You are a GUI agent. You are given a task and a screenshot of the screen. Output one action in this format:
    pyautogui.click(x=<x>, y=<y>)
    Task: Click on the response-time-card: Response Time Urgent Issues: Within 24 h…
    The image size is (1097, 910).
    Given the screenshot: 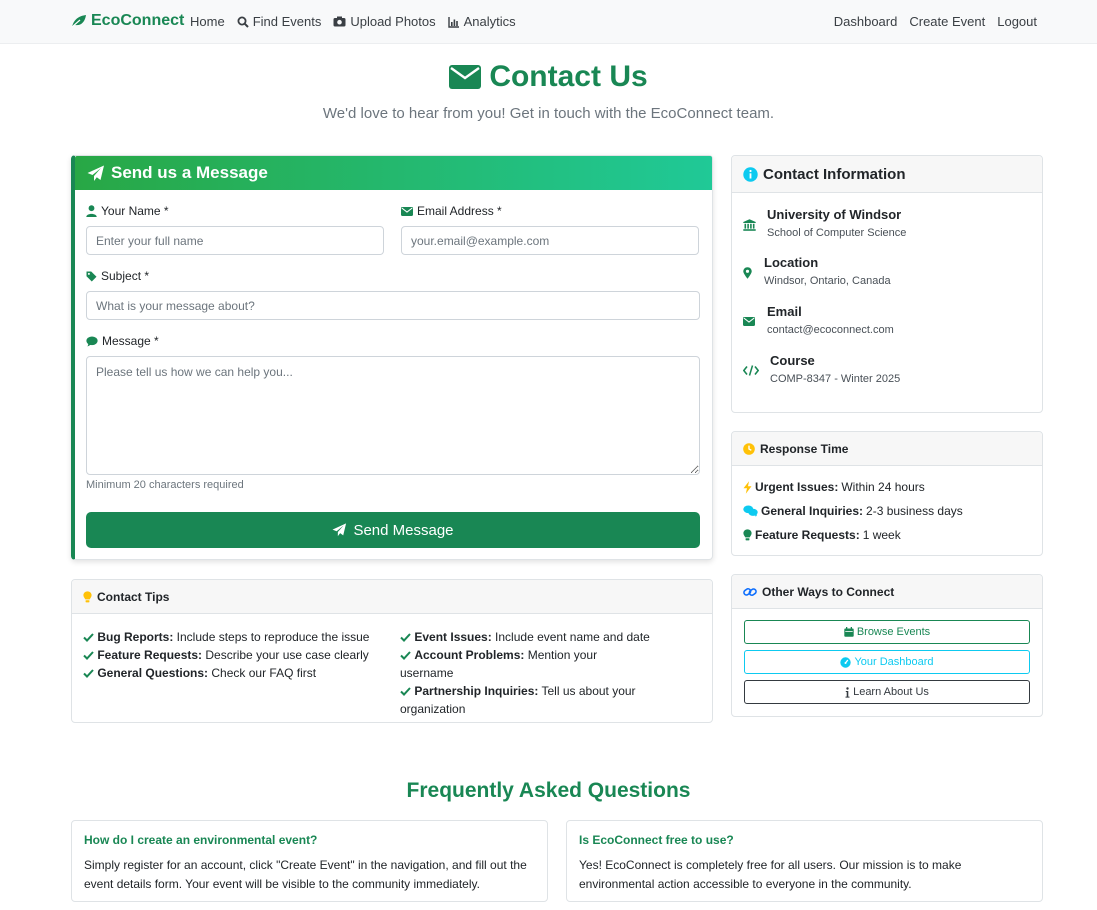 What is the action you would take?
    pyautogui.click(x=887, y=493)
    